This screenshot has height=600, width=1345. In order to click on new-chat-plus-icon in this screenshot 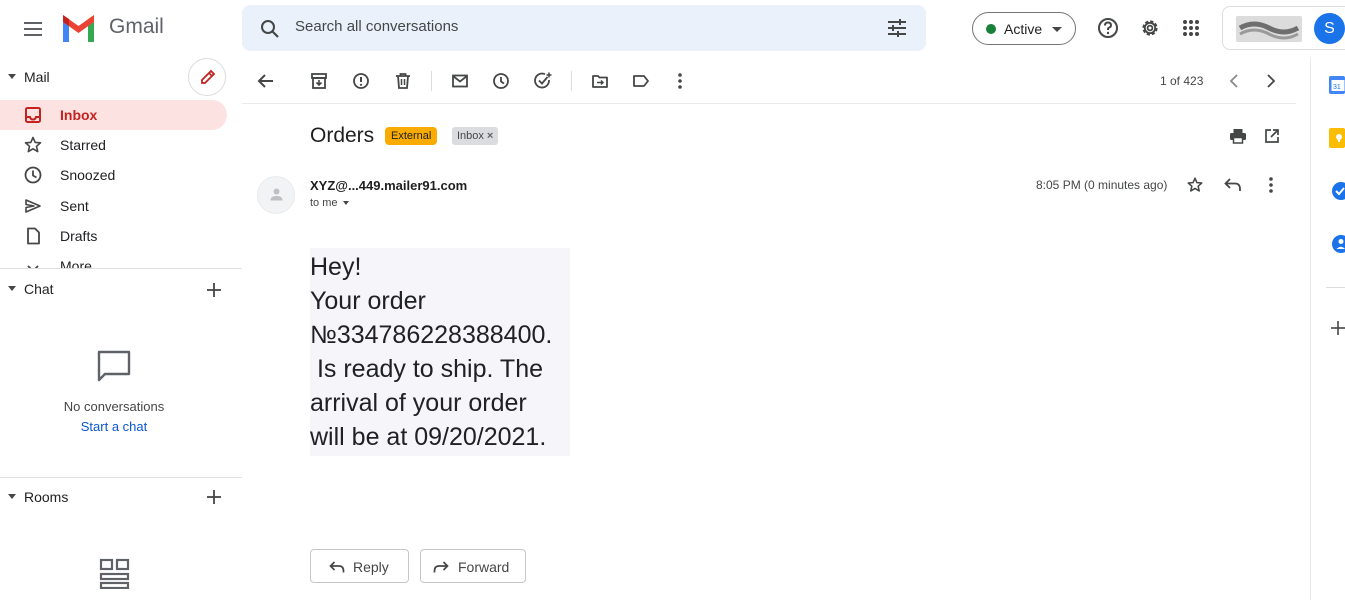, I will do `click(214, 290)`.